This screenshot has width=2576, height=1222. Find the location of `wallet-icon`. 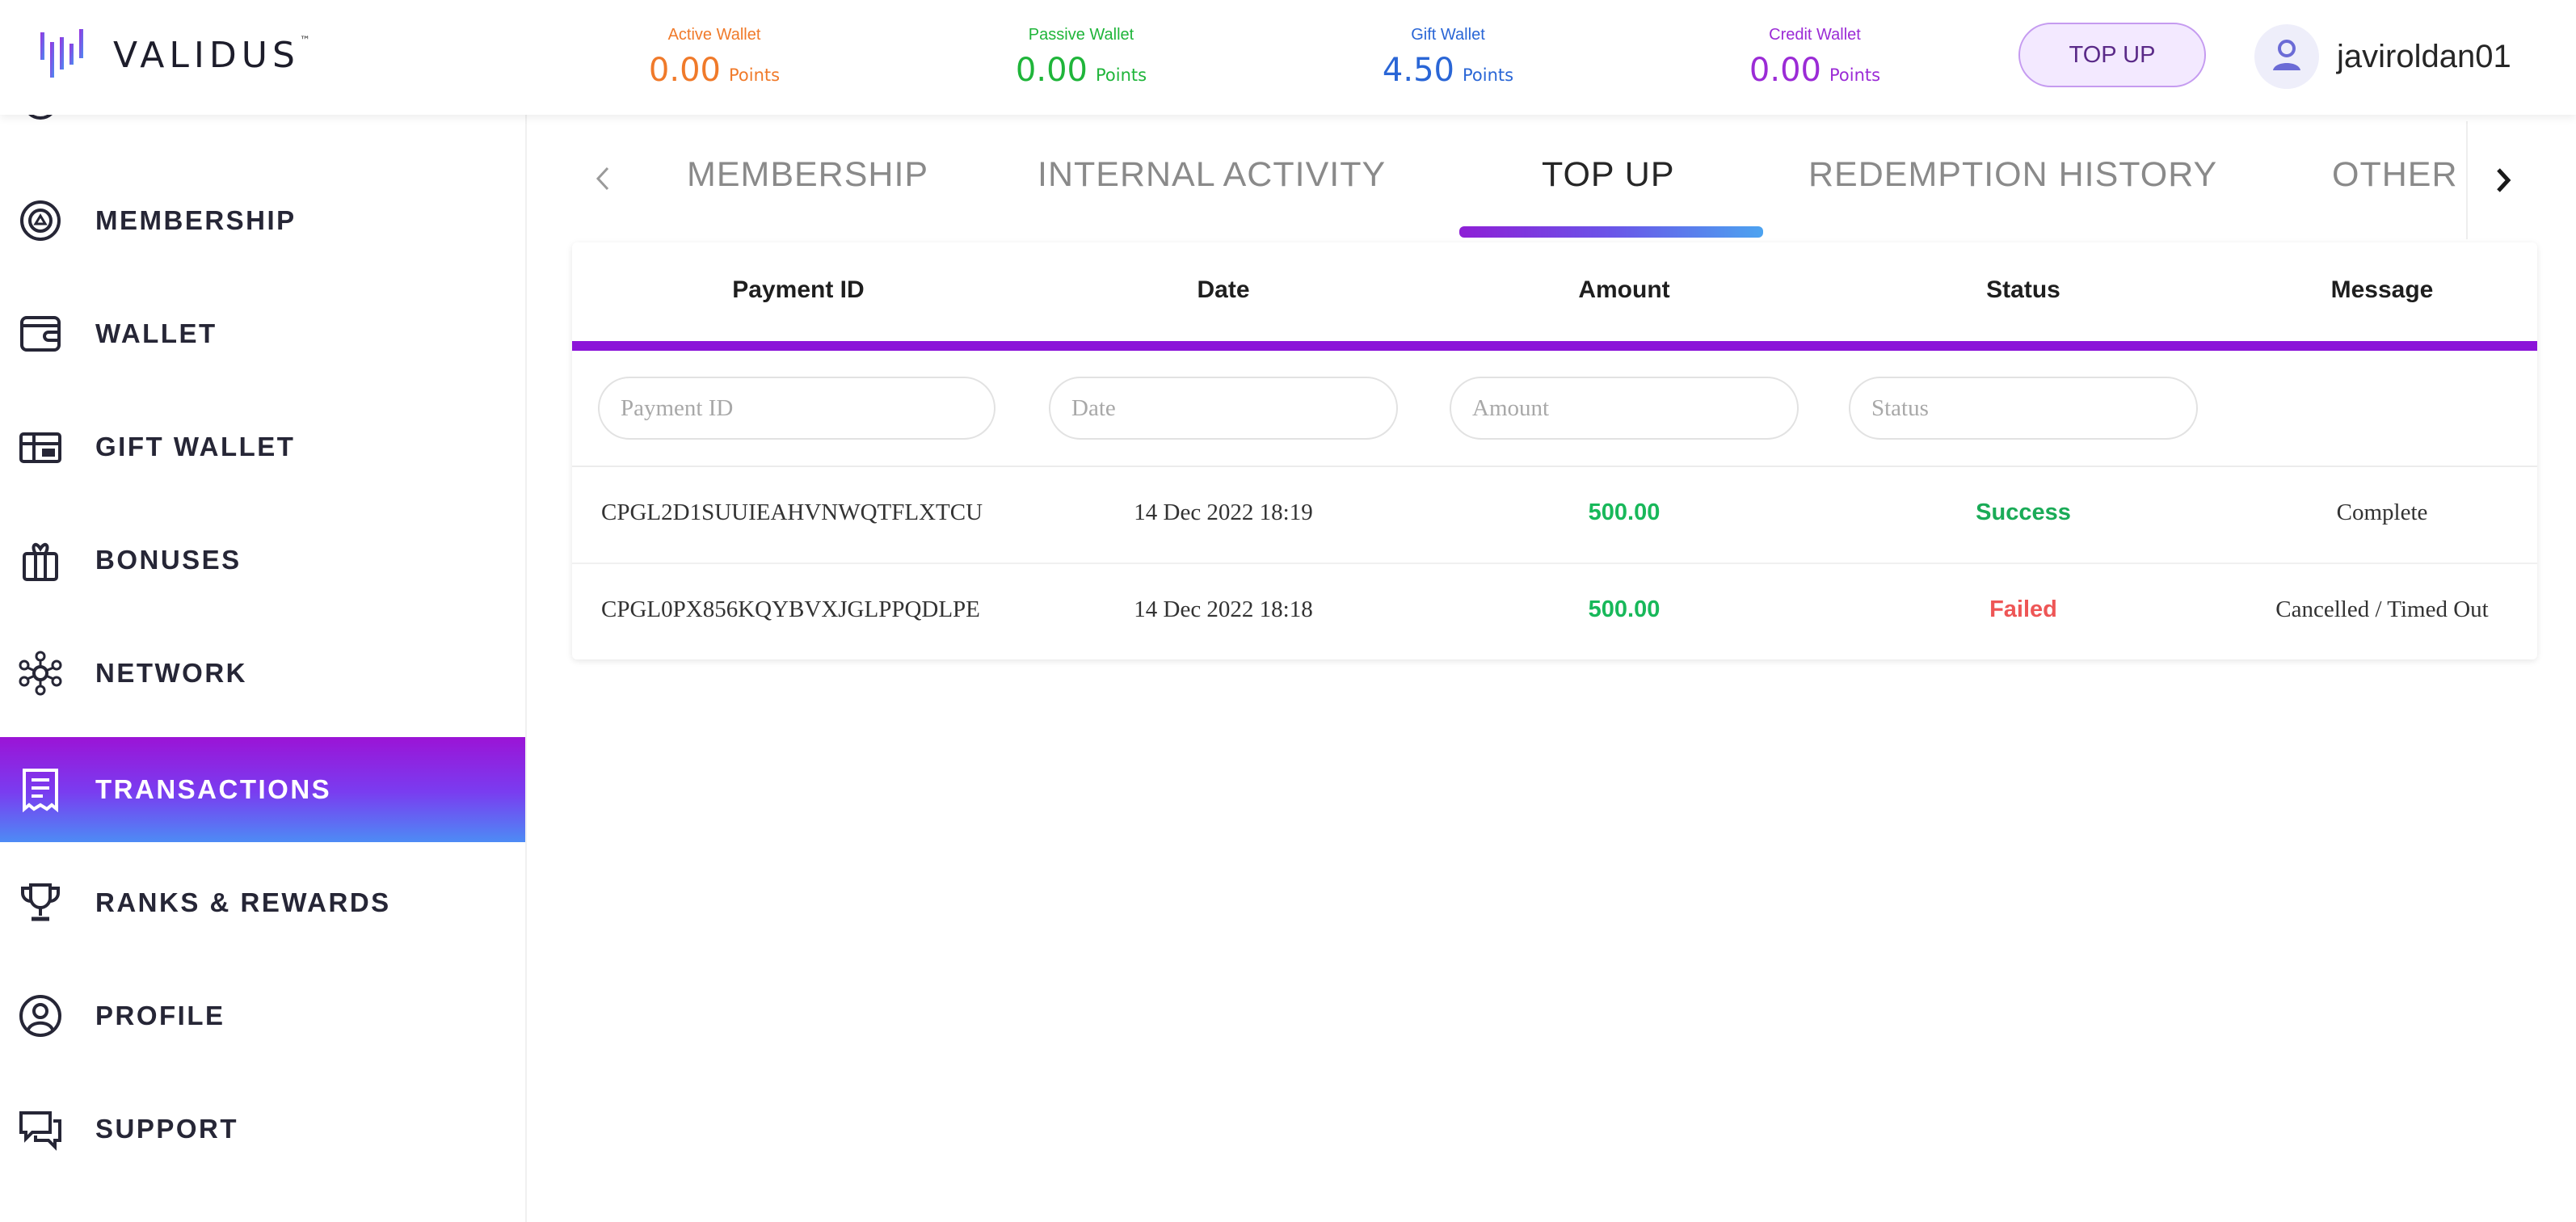

wallet-icon is located at coordinates (40, 333).